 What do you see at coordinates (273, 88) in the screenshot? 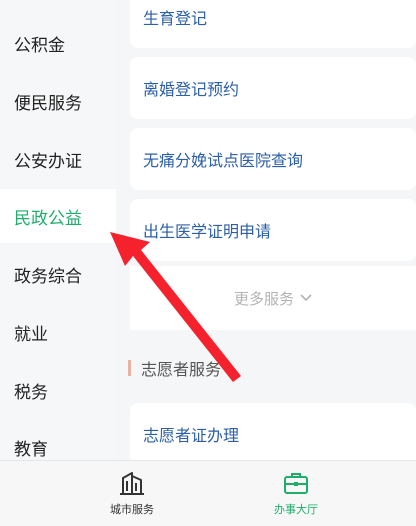
I see `service-item-divorce-appointment: 离婚登记预约` at bounding box center [273, 88].